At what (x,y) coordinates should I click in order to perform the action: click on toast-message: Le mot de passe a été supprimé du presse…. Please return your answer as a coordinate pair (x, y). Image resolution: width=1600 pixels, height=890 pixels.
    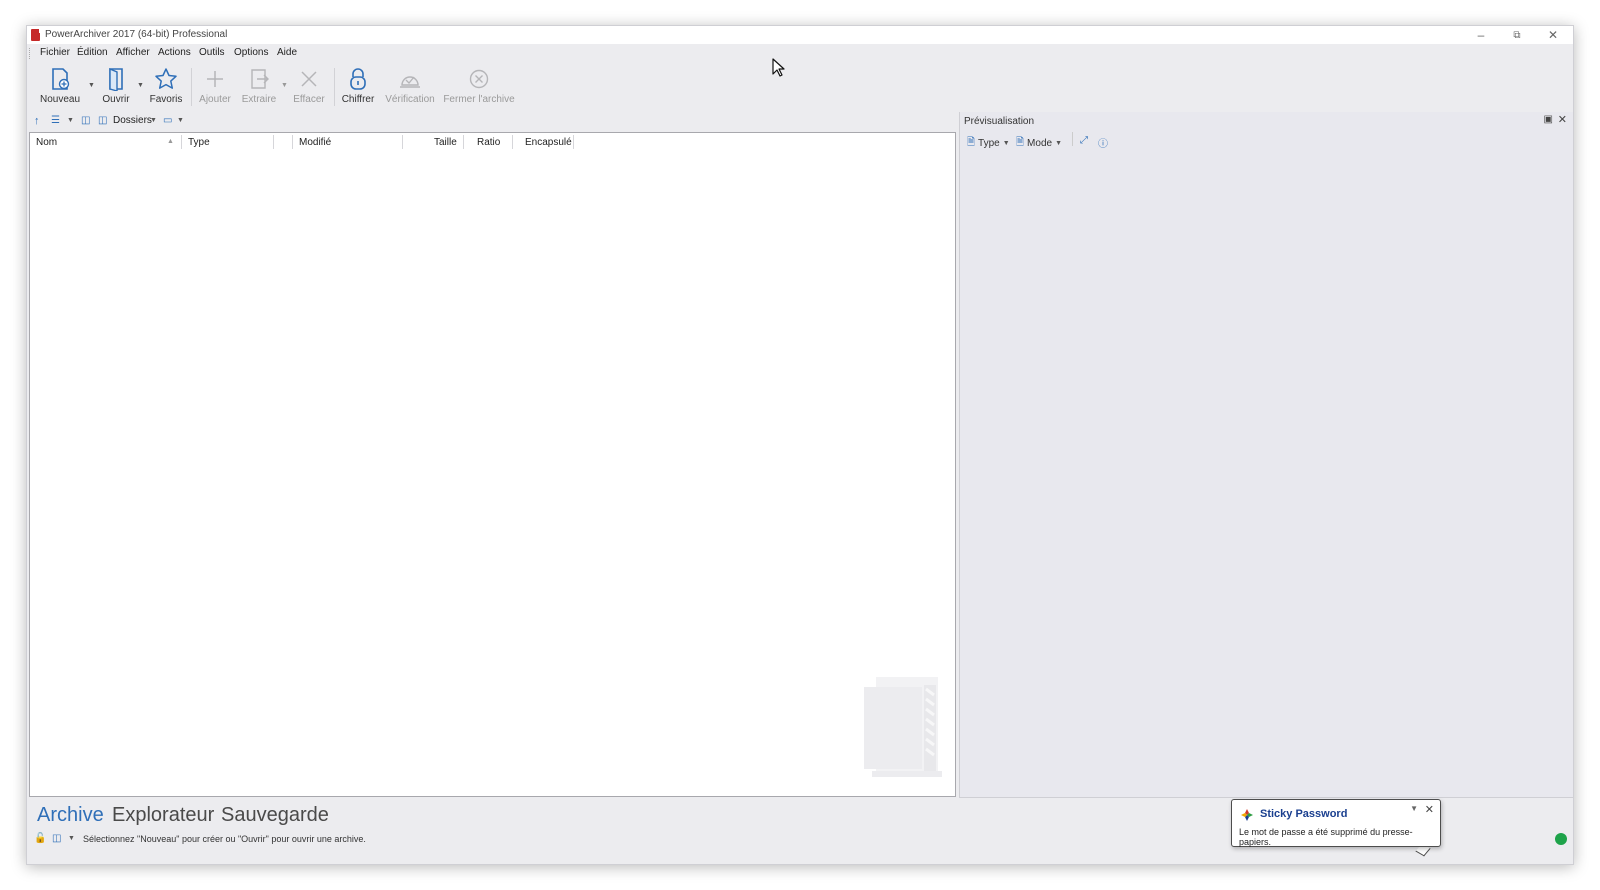
    Looking at the image, I should click on (1326, 837).